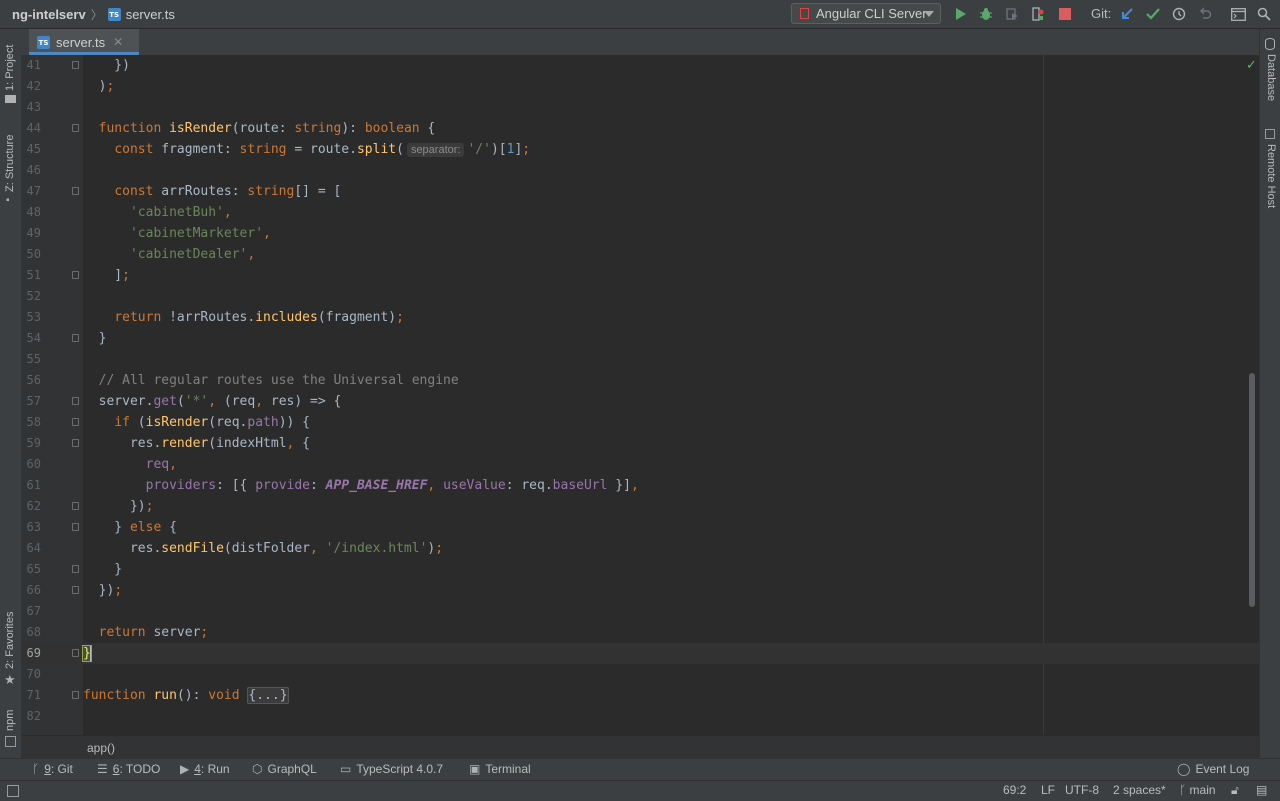 The height and width of the screenshot is (801, 1280). I want to click on code-line: 66 });, so click(640, 590).